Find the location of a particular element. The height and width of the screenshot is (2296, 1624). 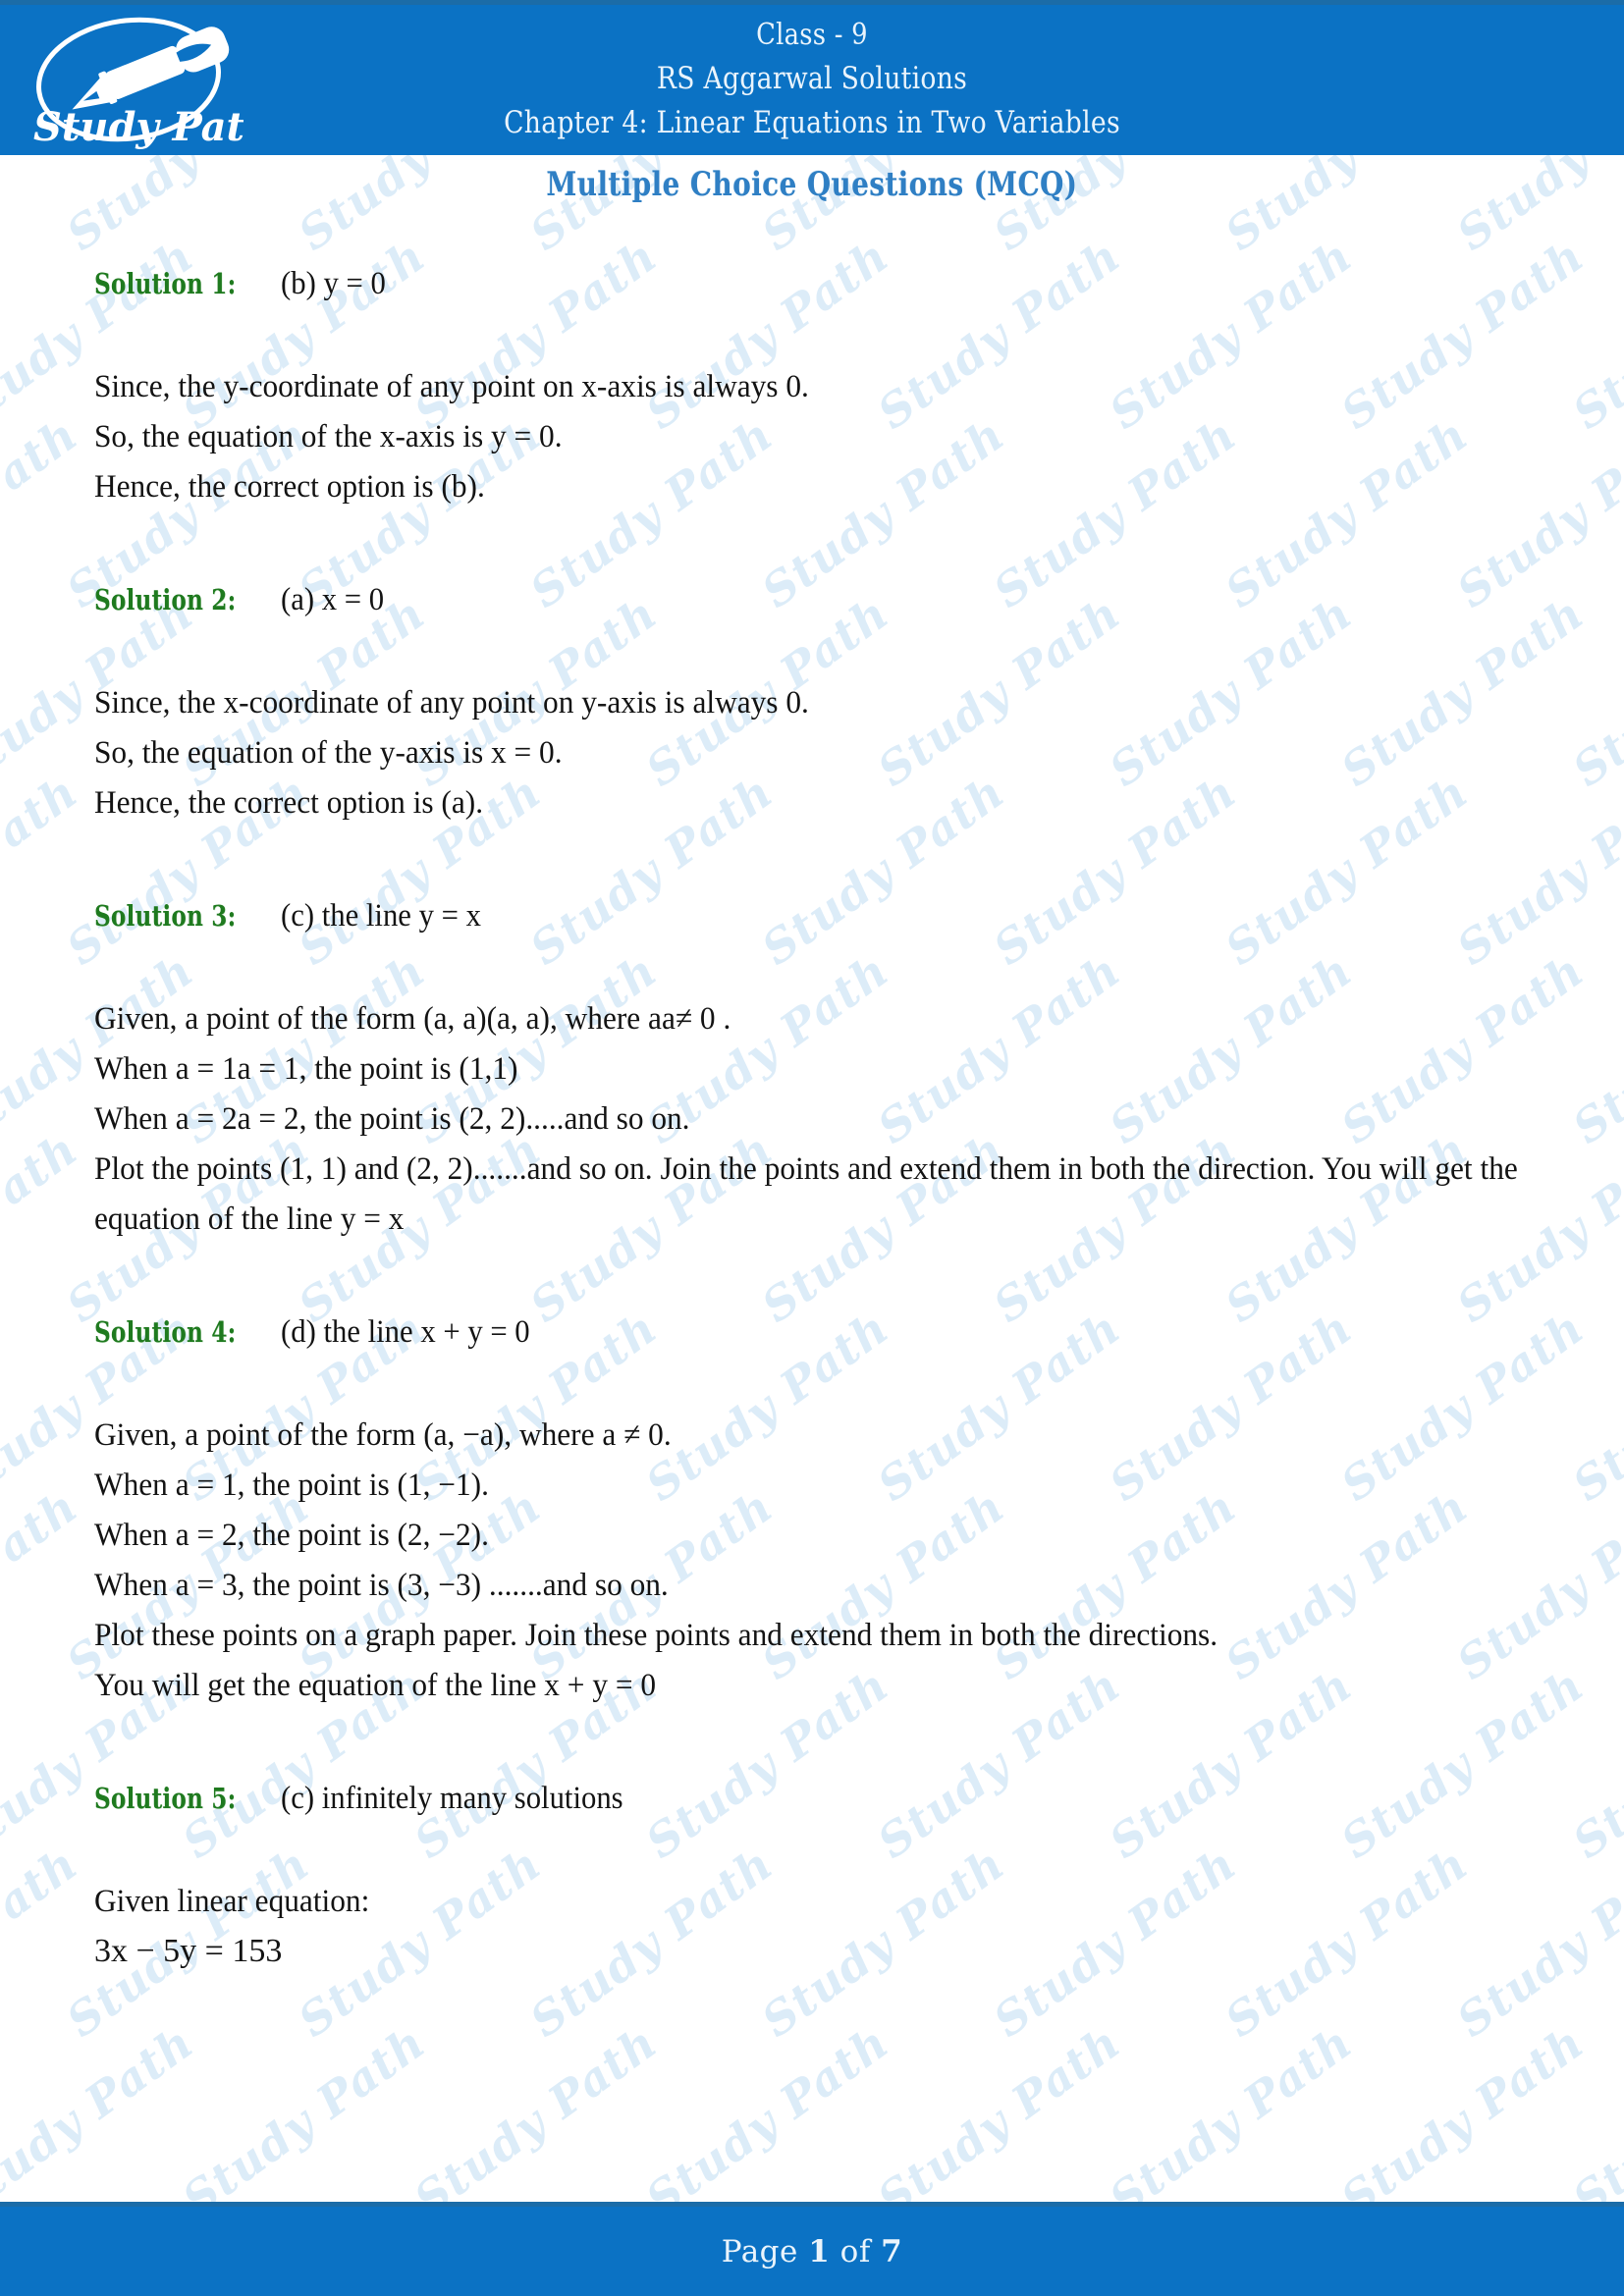

solution-answer-3: (c) the line y = x is located at coordinates (380, 916).